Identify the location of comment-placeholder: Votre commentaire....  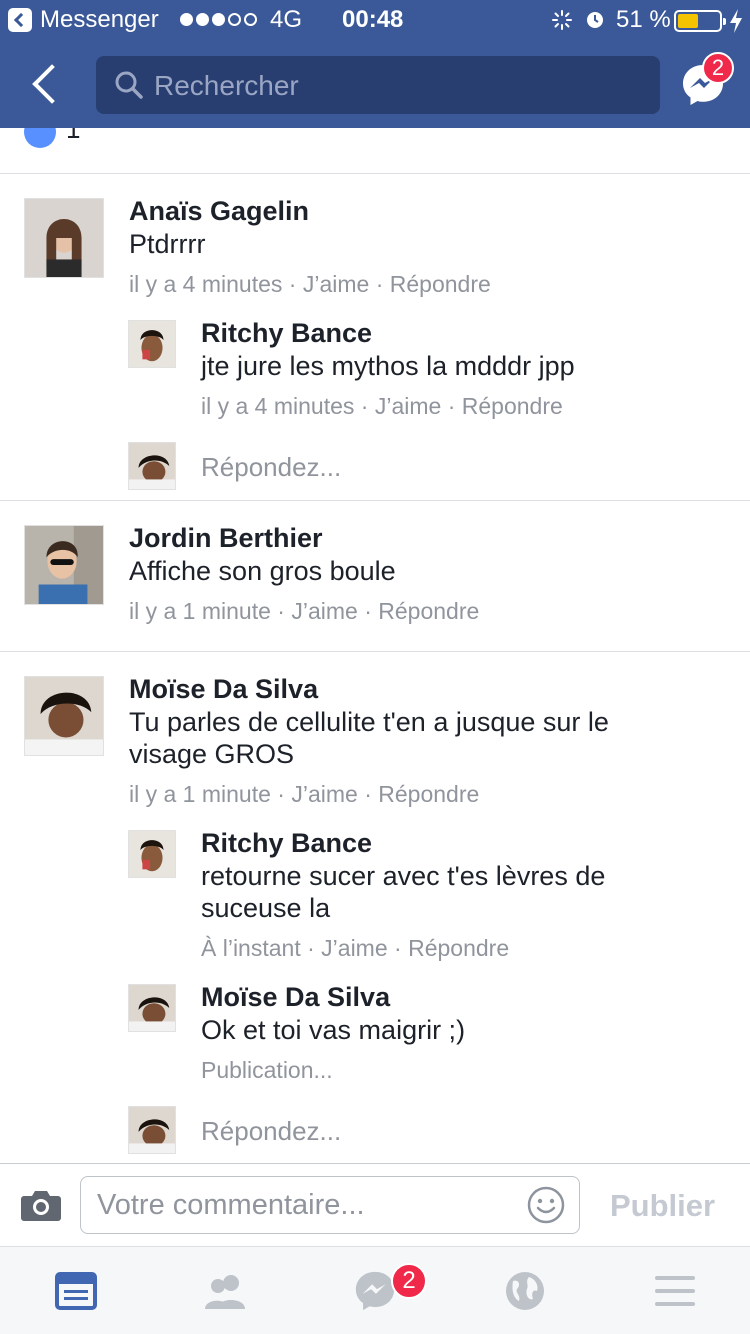
(231, 1205).